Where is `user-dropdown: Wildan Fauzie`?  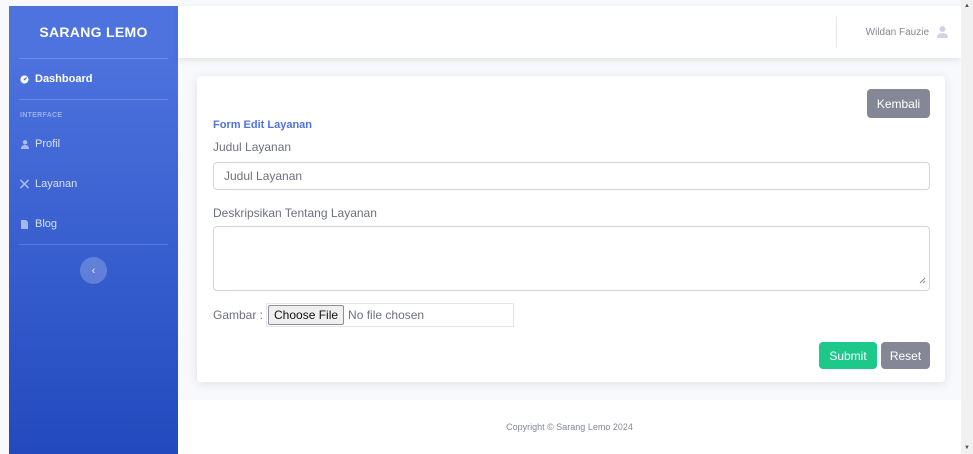 user-dropdown: Wildan Fauzie is located at coordinates (907, 32).